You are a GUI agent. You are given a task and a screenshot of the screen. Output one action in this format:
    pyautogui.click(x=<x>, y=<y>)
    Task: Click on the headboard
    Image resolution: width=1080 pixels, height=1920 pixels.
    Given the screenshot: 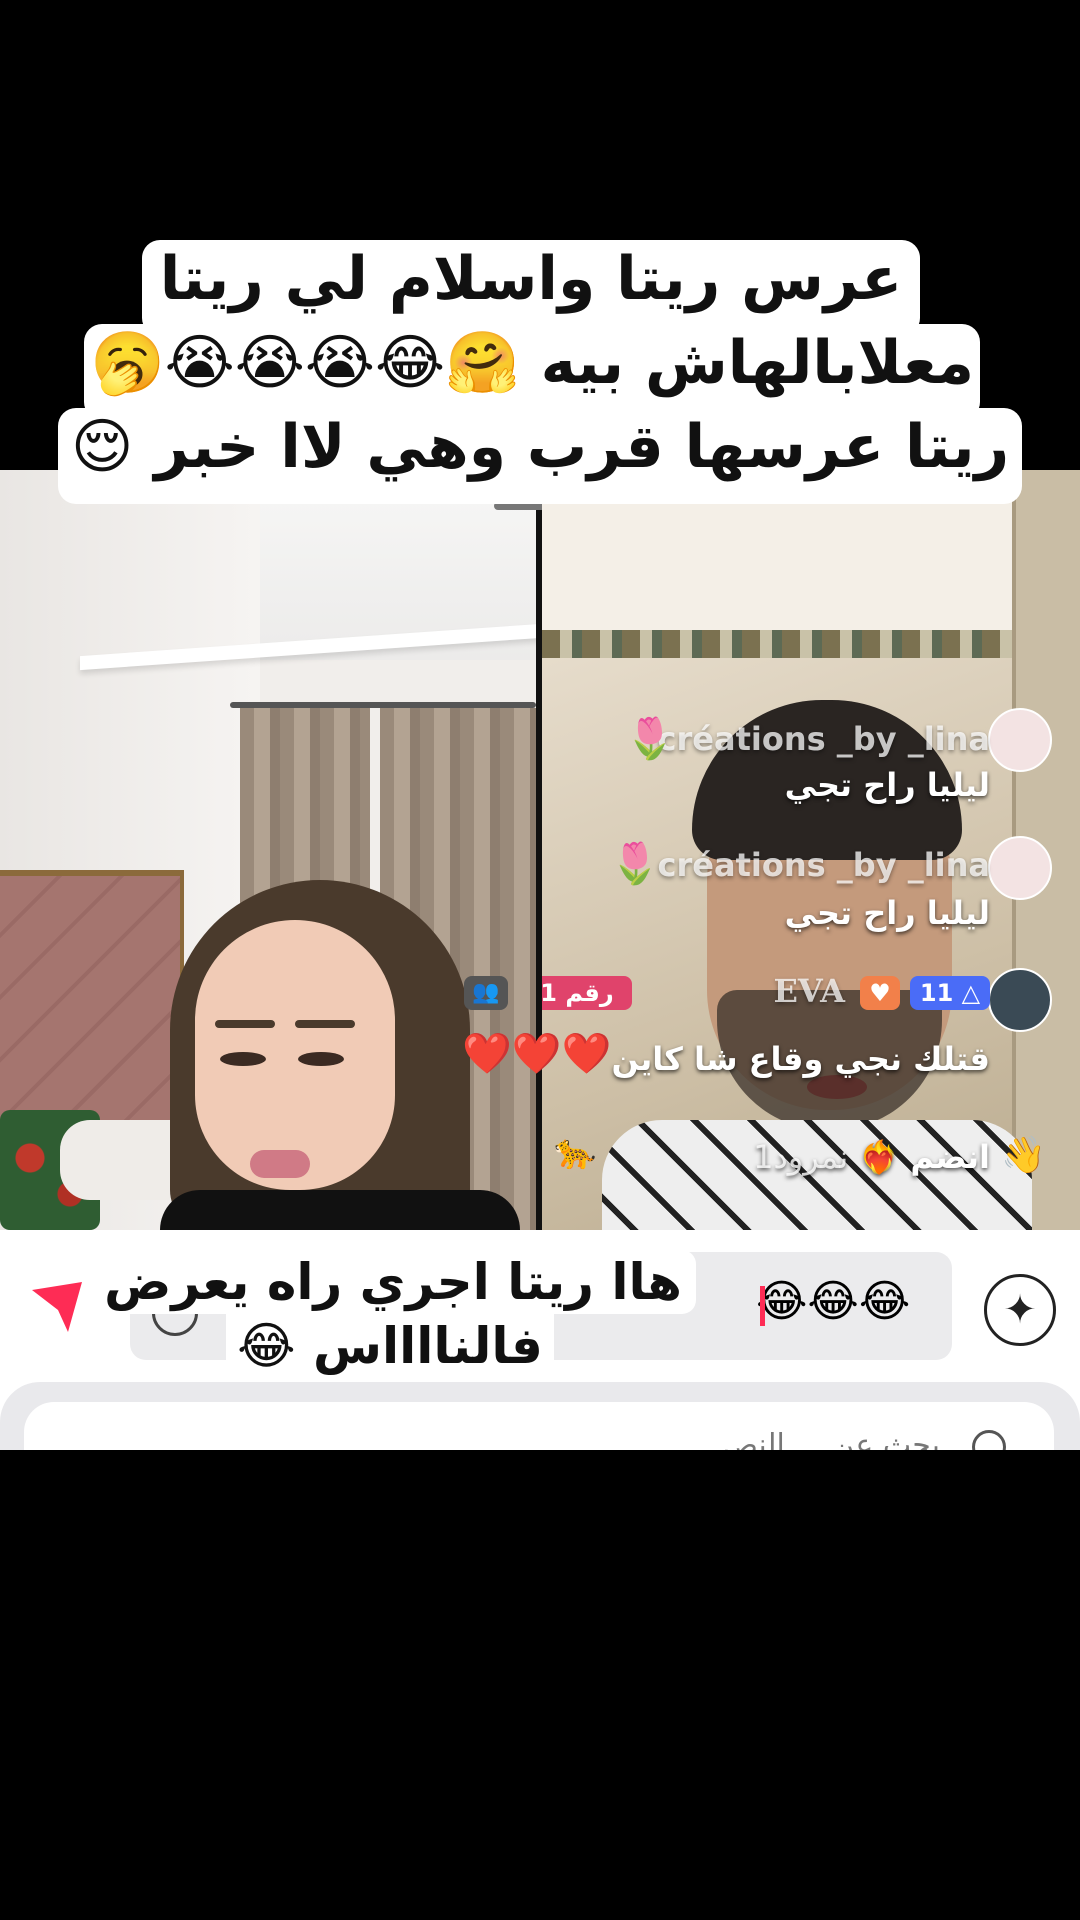 What is the action you would take?
    pyautogui.click(x=92, y=1003)
    